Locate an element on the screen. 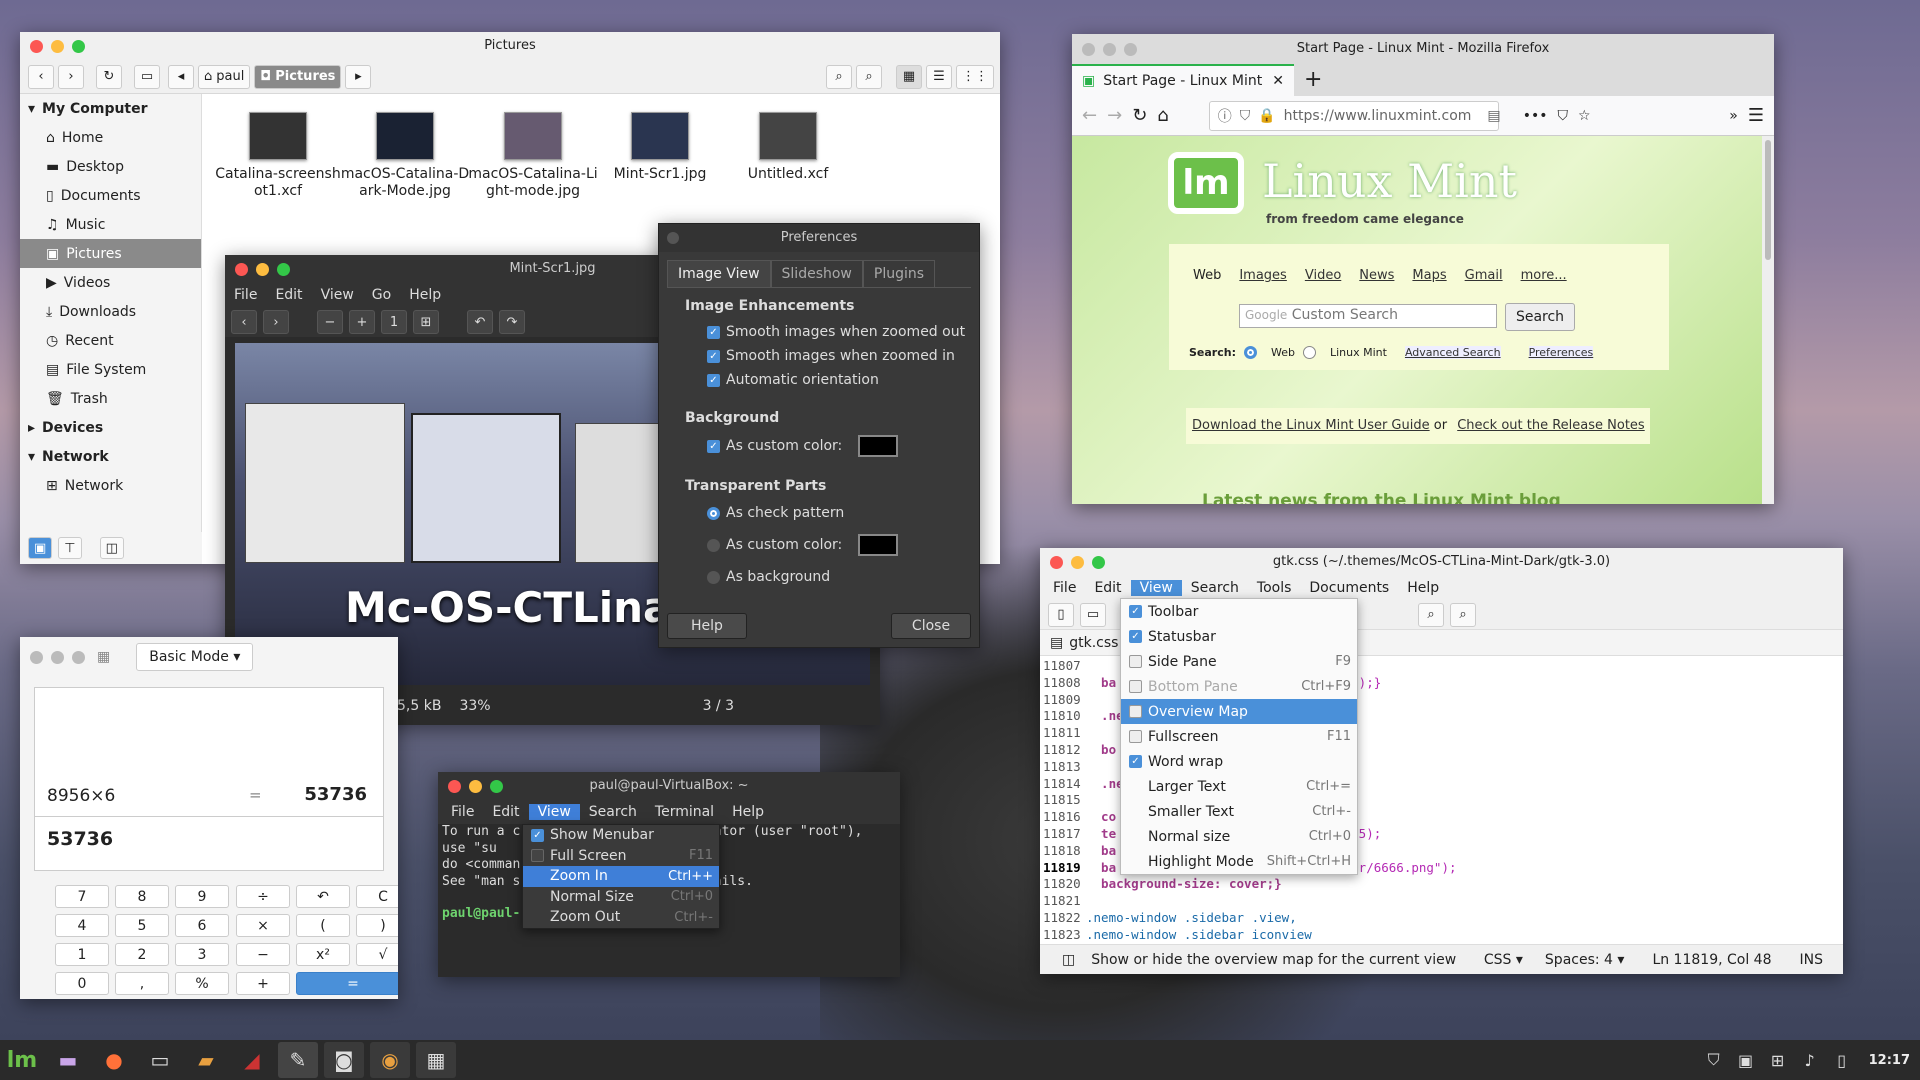 The image size is (1920, 1080). menu-item-larger-text: Larger Text Ctrl+= is located at coordinates (1239, 786).